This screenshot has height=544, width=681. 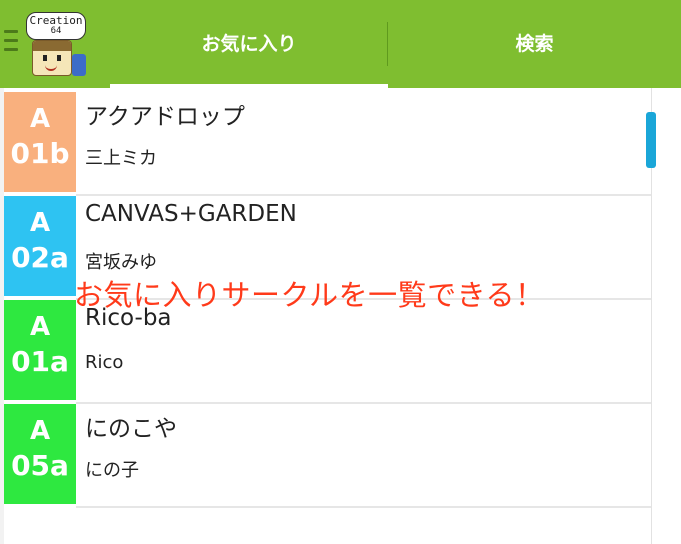 I want to click on tab-favorites: お気に入り, so click(x=249, y=44).